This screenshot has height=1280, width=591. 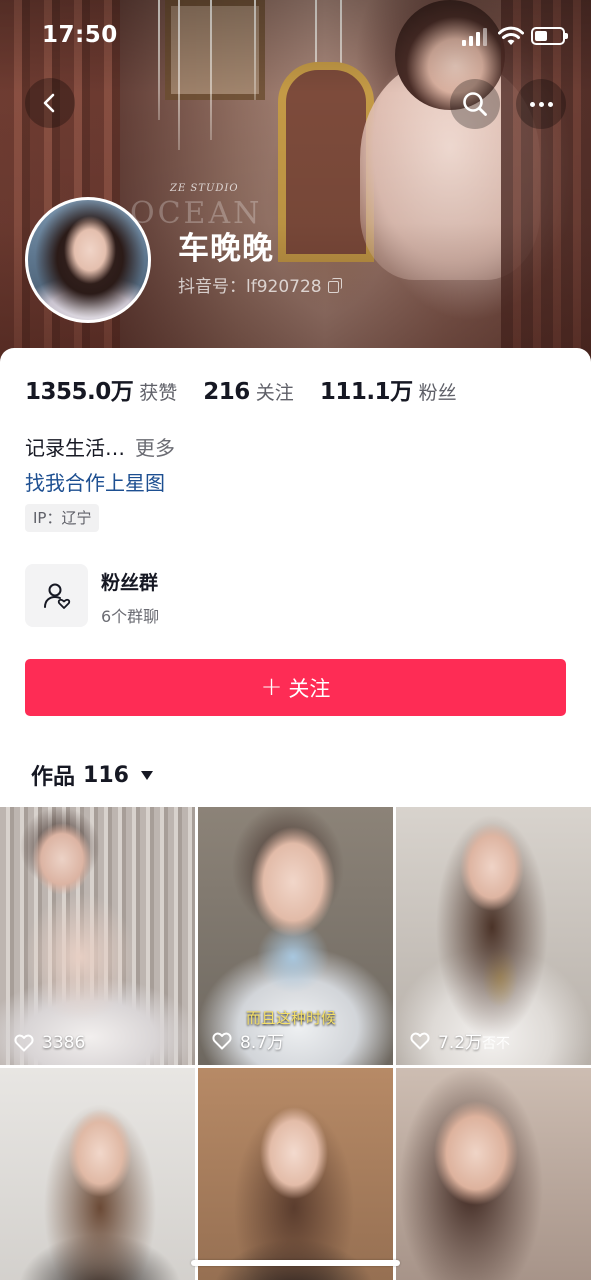 What do you see at coordinates (95, 481) in the screenshot?
I see `collab-link: 找我合作上星图` at bounding box center [95, 481].